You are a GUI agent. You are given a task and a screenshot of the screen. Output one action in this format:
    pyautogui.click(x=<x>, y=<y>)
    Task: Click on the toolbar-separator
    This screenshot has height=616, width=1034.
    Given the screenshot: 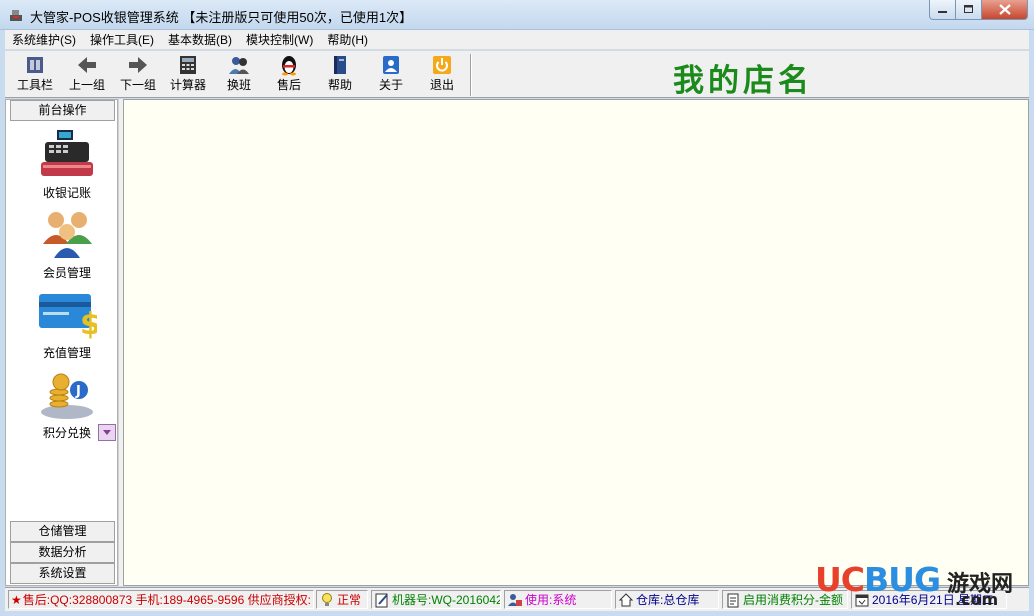 What is the action you would take?
    pyautogui.click(x=471, y=75)
    